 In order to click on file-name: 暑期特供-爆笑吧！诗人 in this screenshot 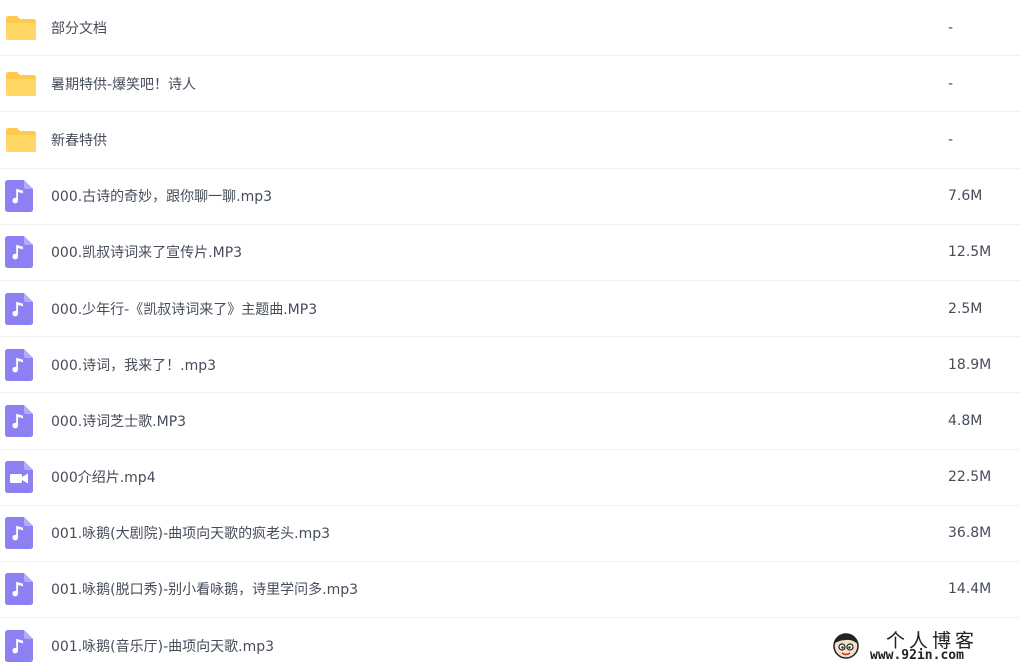, I will do `click(123, 84)`.